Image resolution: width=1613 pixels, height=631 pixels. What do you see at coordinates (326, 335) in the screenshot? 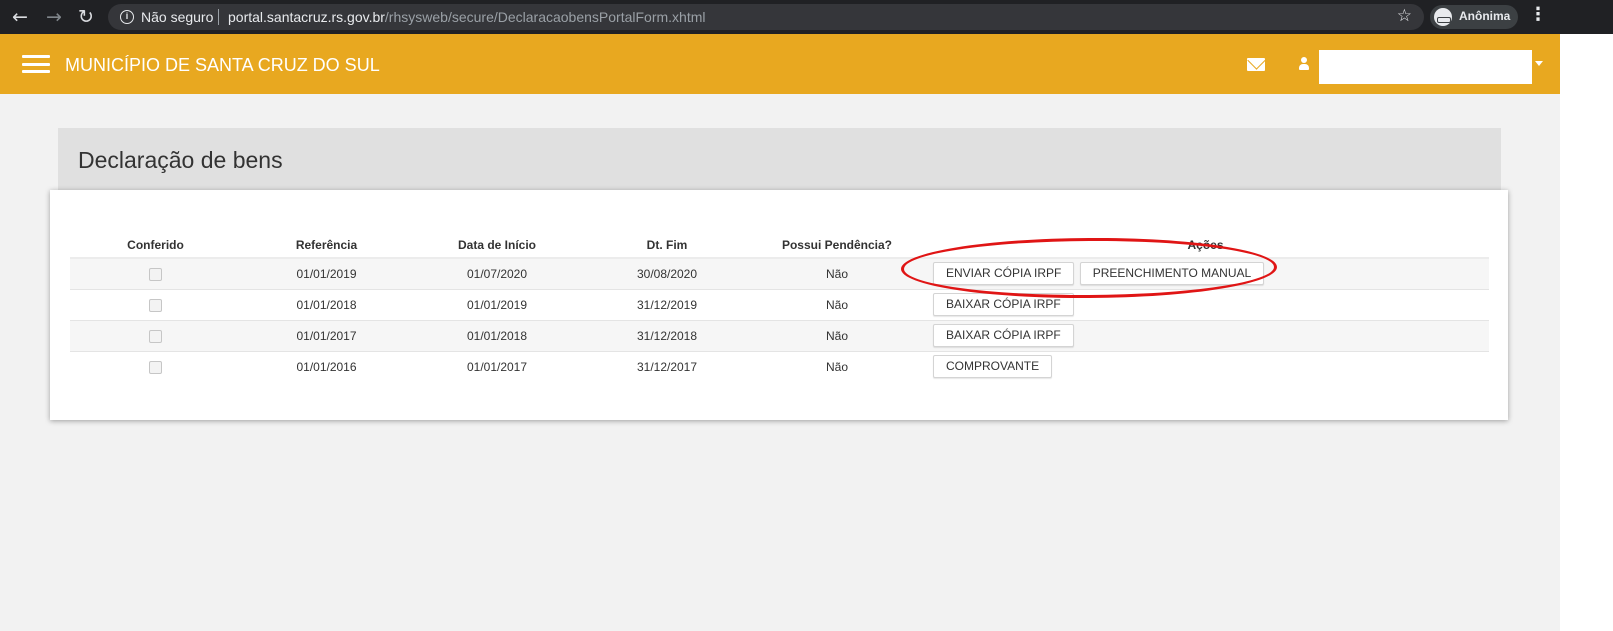
I see `referencia-cell: 01/01/2017` at bounding box center [326, 335].